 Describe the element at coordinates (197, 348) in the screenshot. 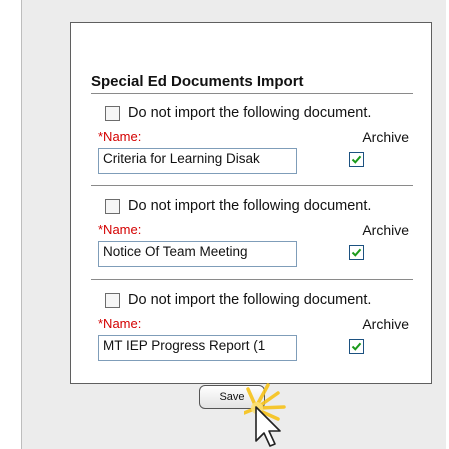

I see `document-name-input: MT IEP Progress Report (1` at that location.